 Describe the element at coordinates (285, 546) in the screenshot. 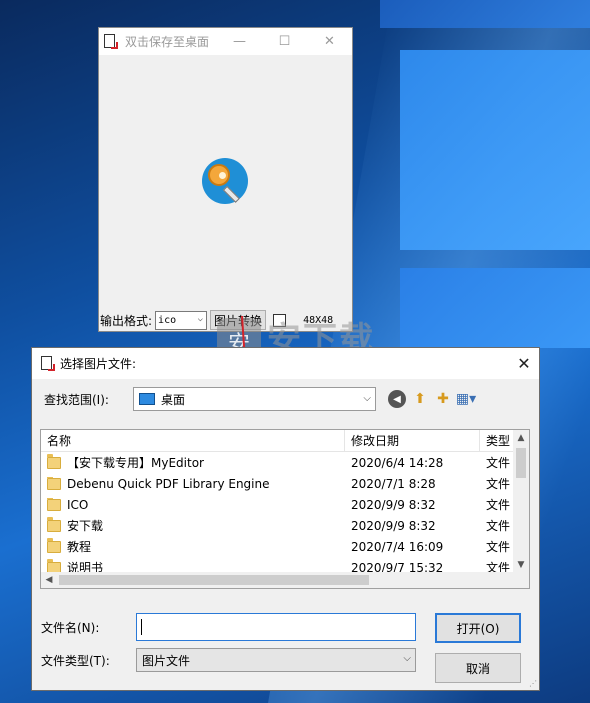

I see `list-item: 教程 2020/7/4 16:09 文件` at that location.